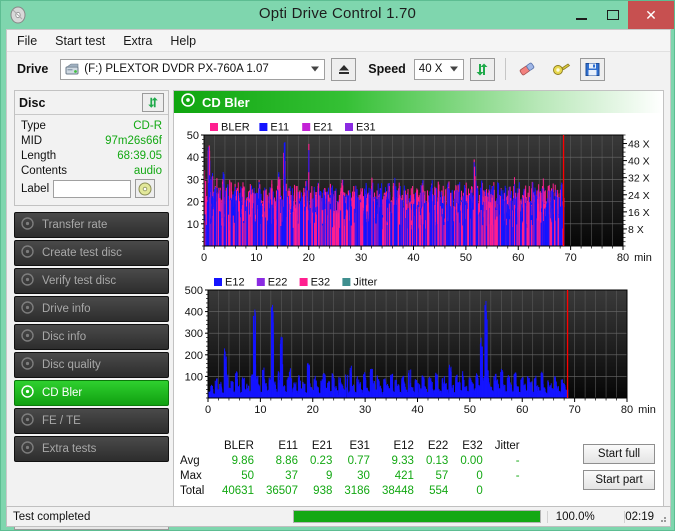 The image size is (675, 531). I want to click on disc-label-button, so click(145, 188).